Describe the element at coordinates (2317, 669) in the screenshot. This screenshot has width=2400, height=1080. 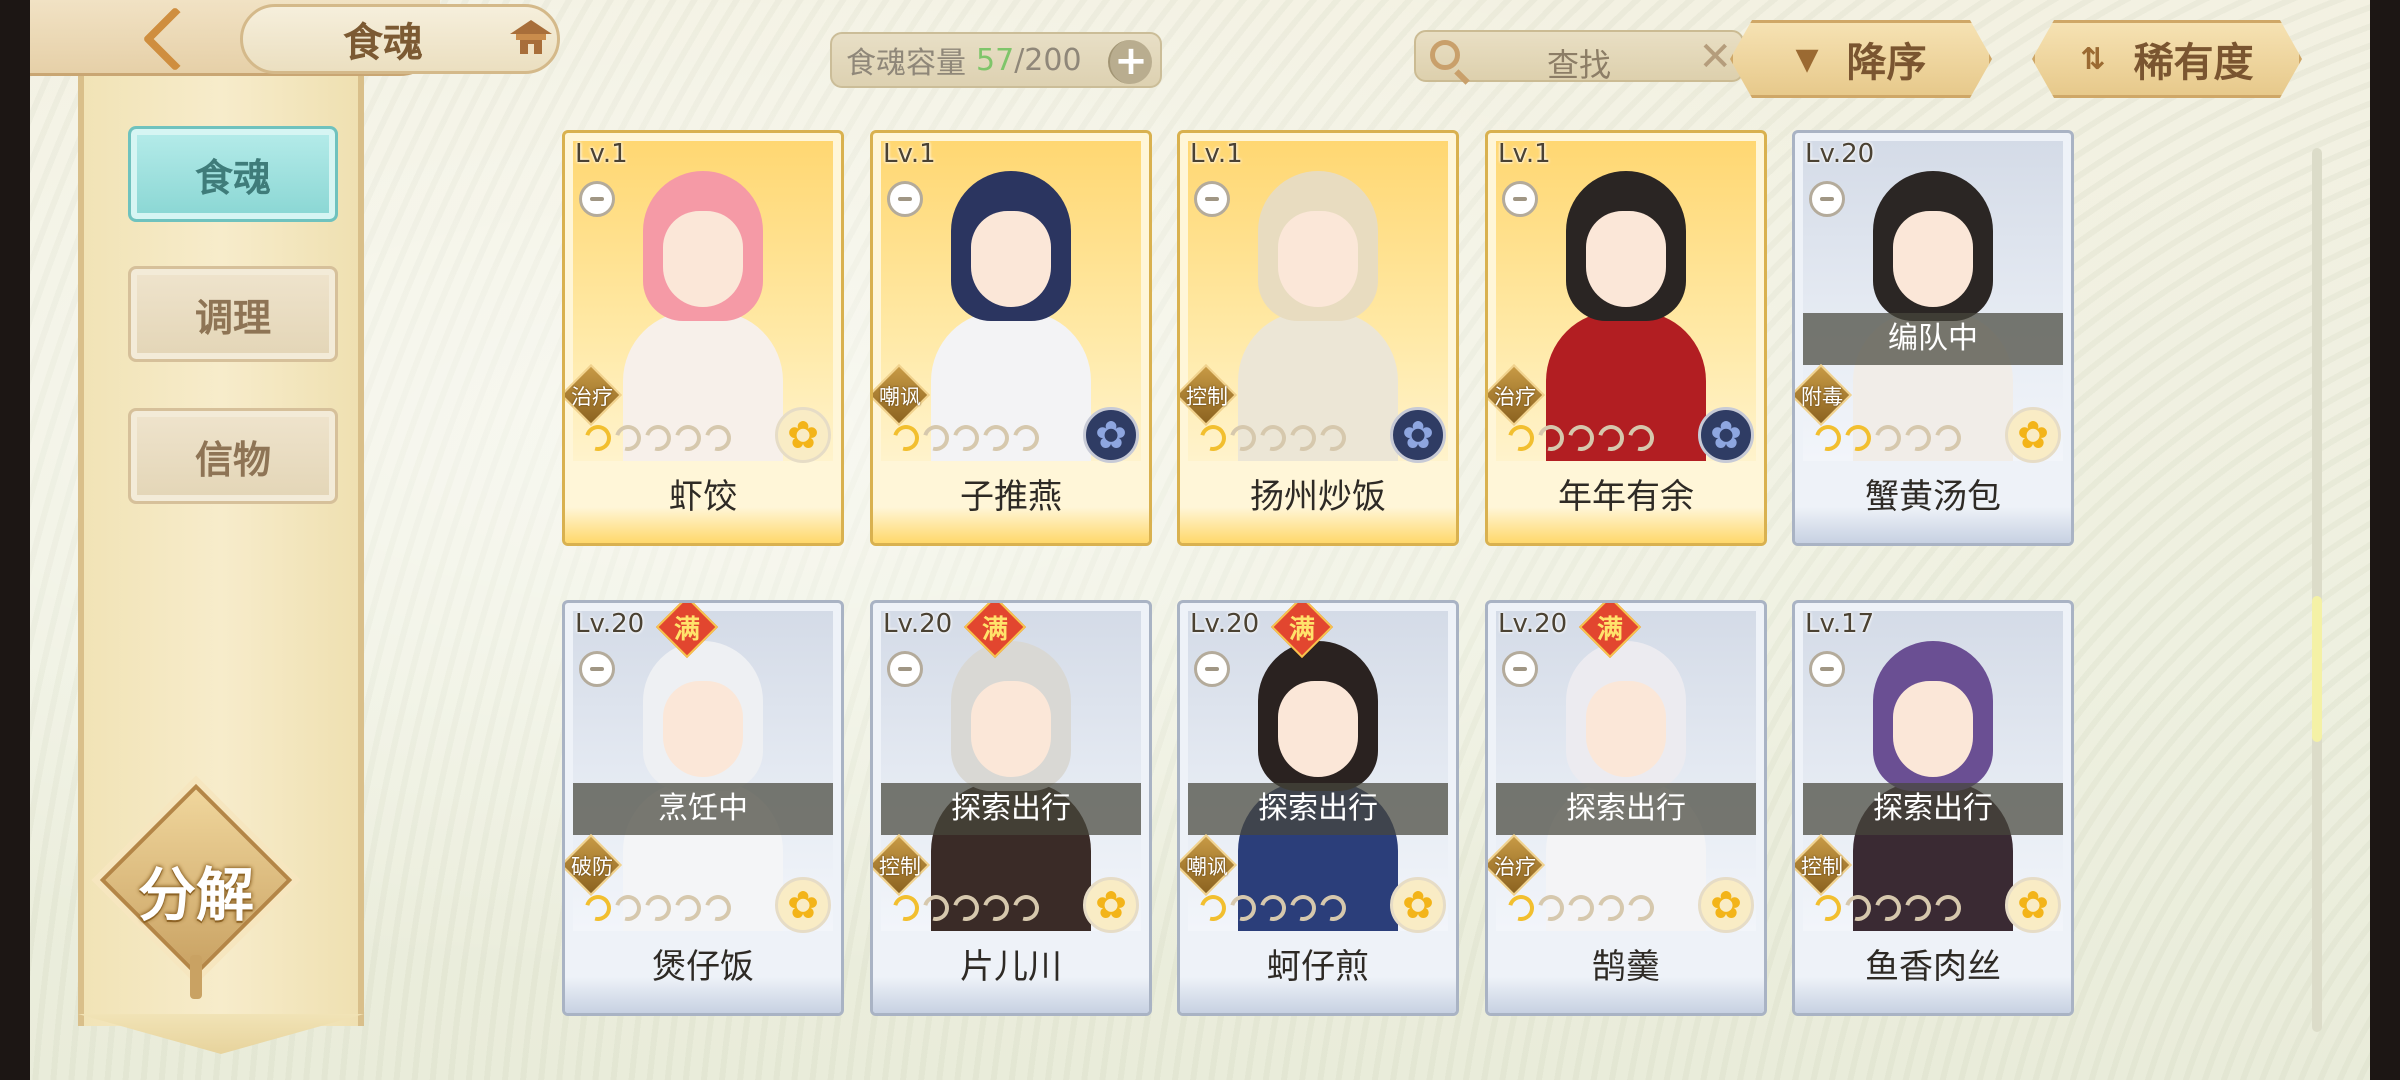
I see `scrollbar-thumb` at that location.